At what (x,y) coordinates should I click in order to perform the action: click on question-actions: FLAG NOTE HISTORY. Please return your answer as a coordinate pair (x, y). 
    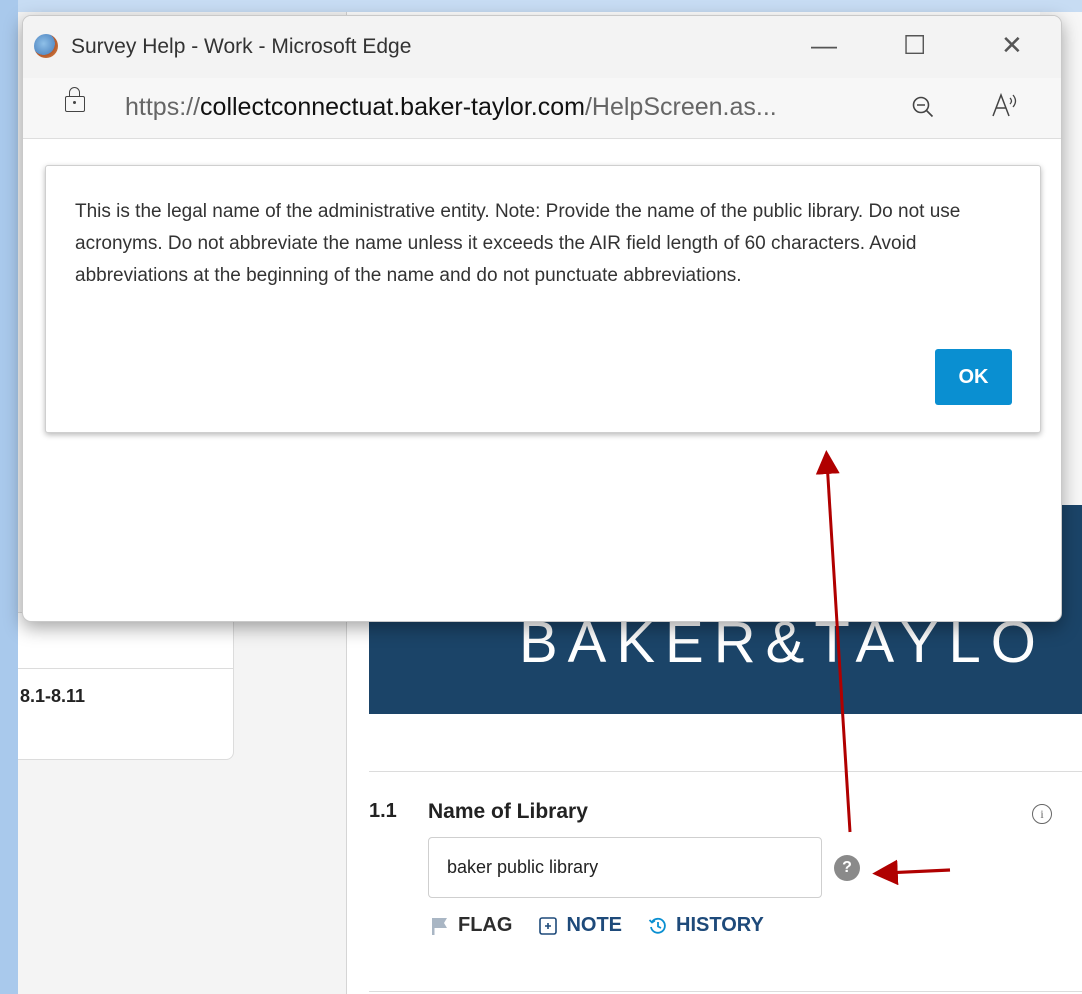
    Looking at the image, I should click on (597, 925).